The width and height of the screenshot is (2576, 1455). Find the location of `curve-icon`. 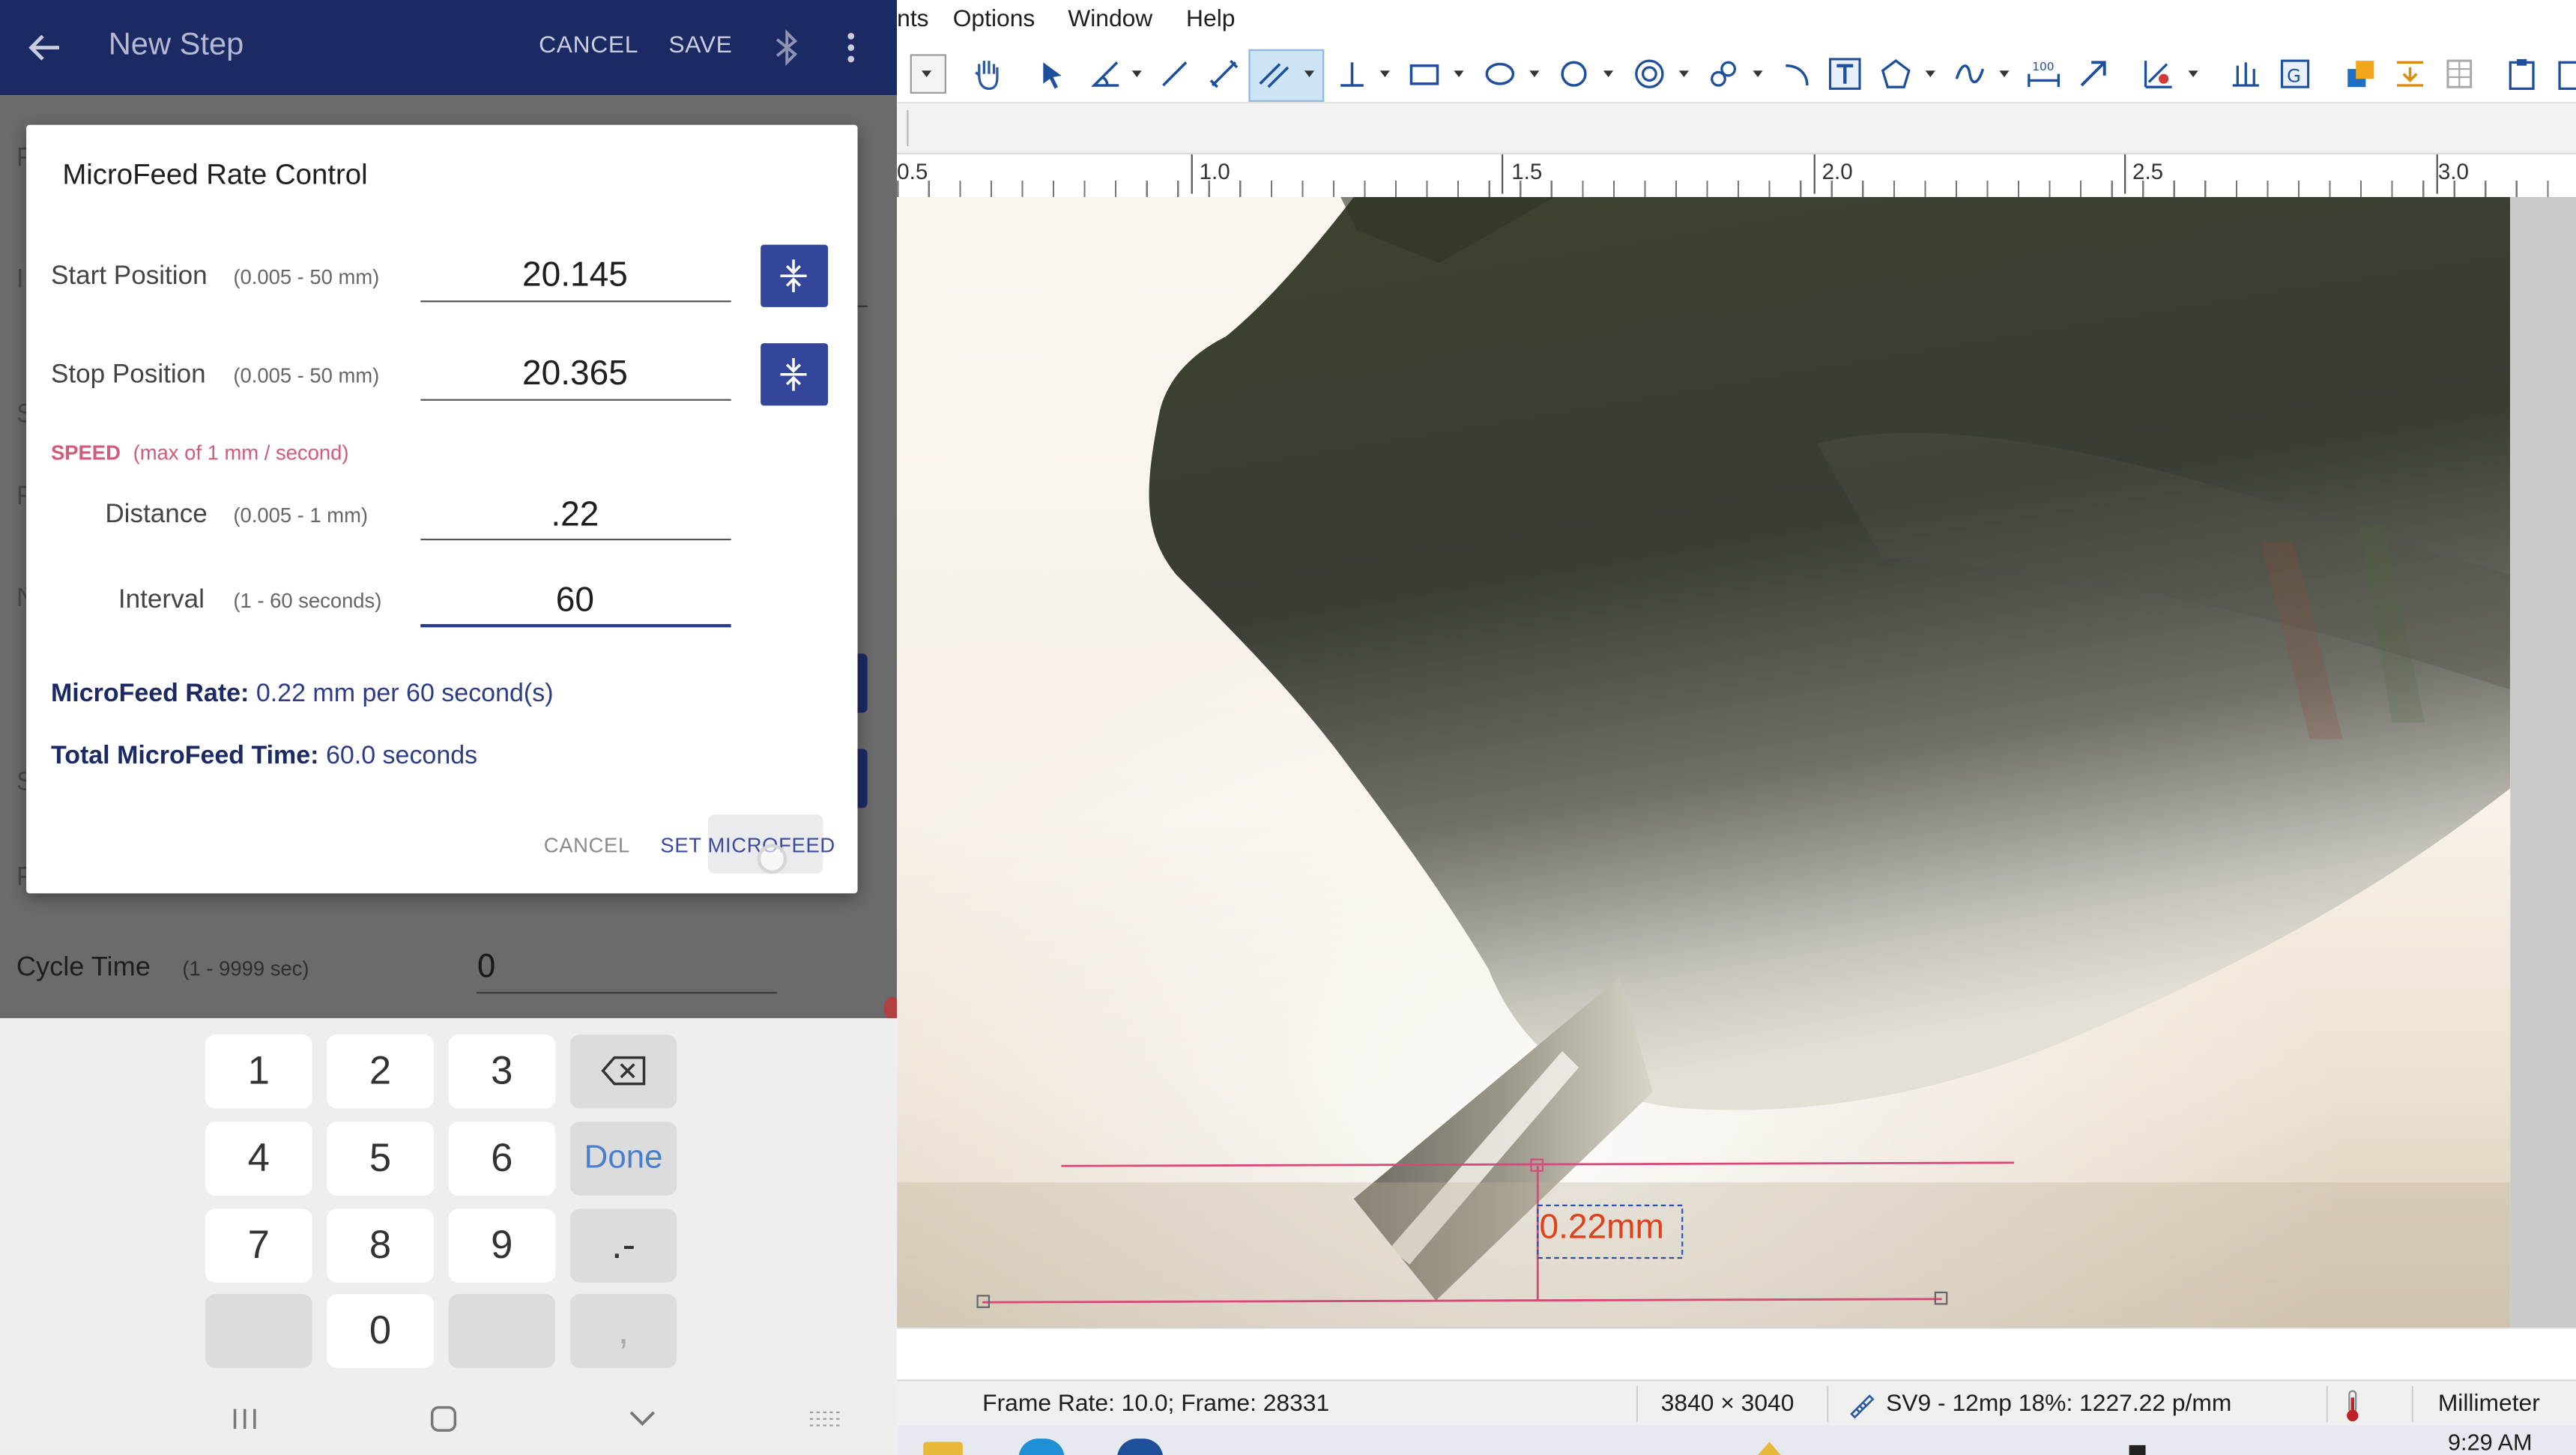

curve-icon is located at coordinates (1970, 74).